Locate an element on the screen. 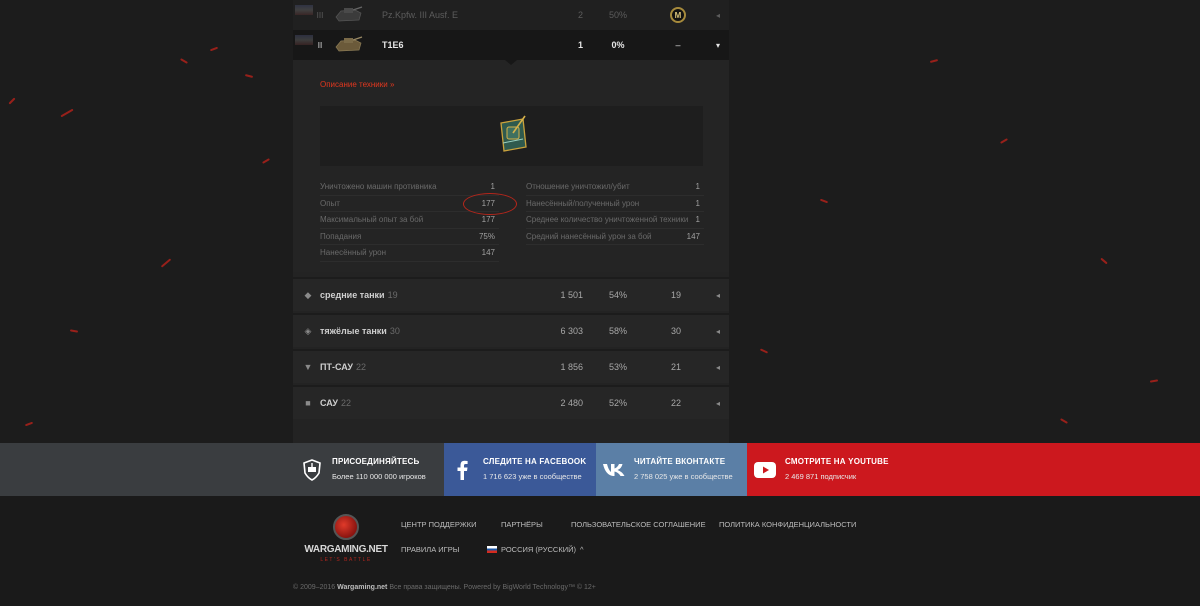  class-winrate: 52% is located at coordinates (617, 403).